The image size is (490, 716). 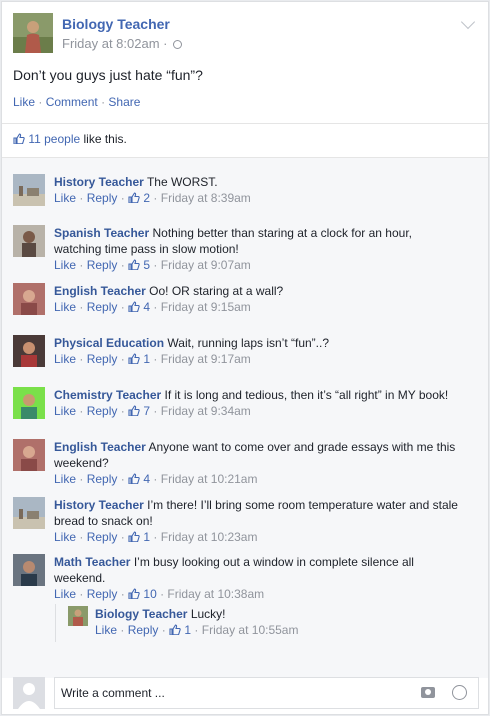 What do you see at coordinates (209, 479) in the screenshot?
I see `comment-time: Friday at 10:21am` at bounding box center [209, 479].